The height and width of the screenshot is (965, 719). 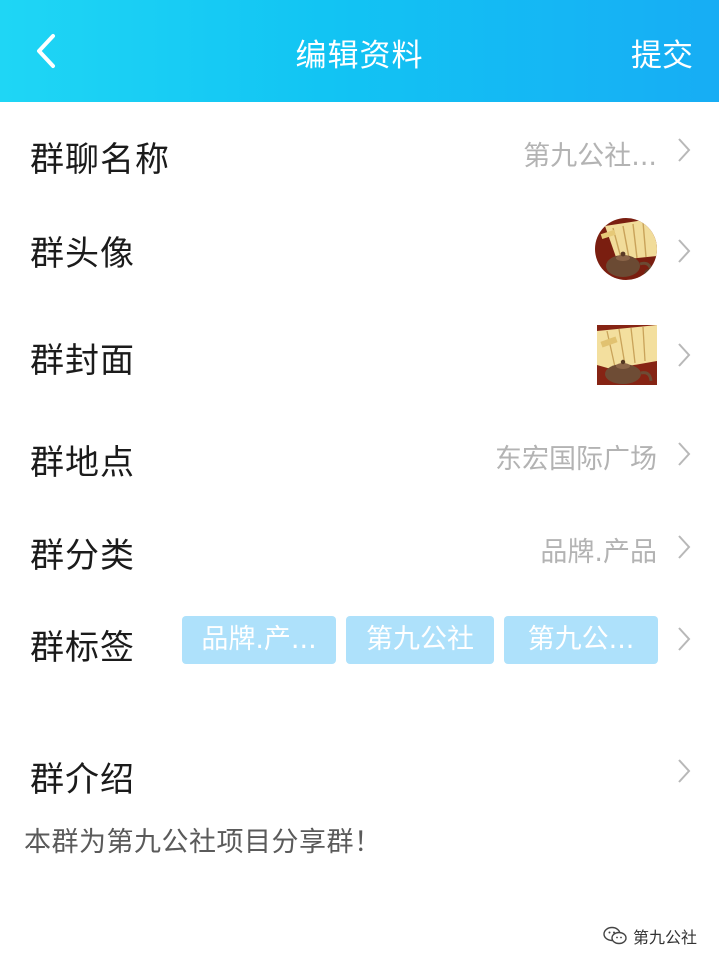 I want to click on group-cover-image, so click(x=627, y=355).